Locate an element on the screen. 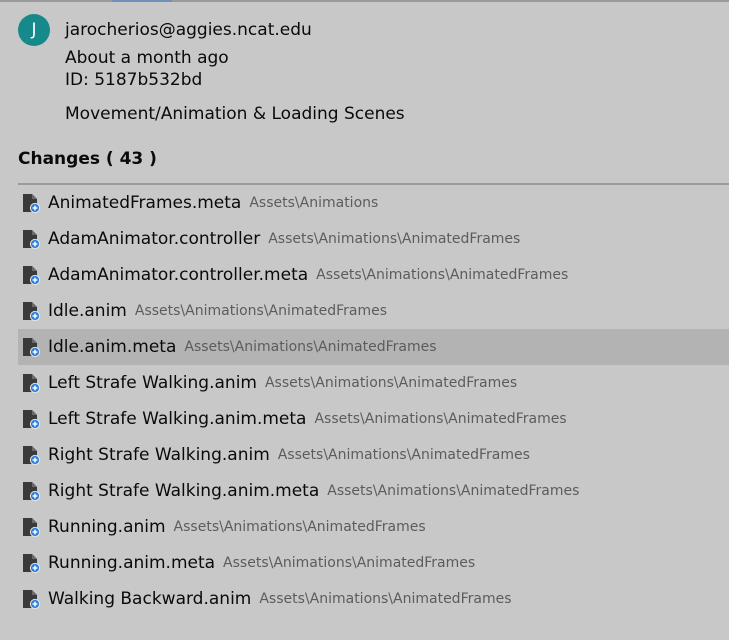 The image size is (729, 640). avatar-initial: J is located at coordinates (34, 30).